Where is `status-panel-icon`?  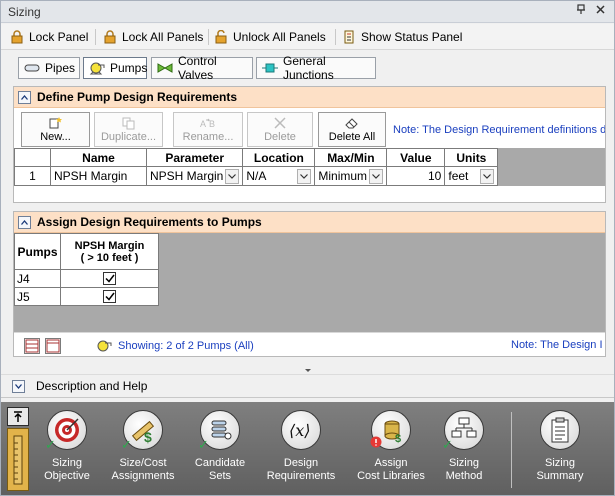
status-panel-icon is located at coordinates (349, 37).